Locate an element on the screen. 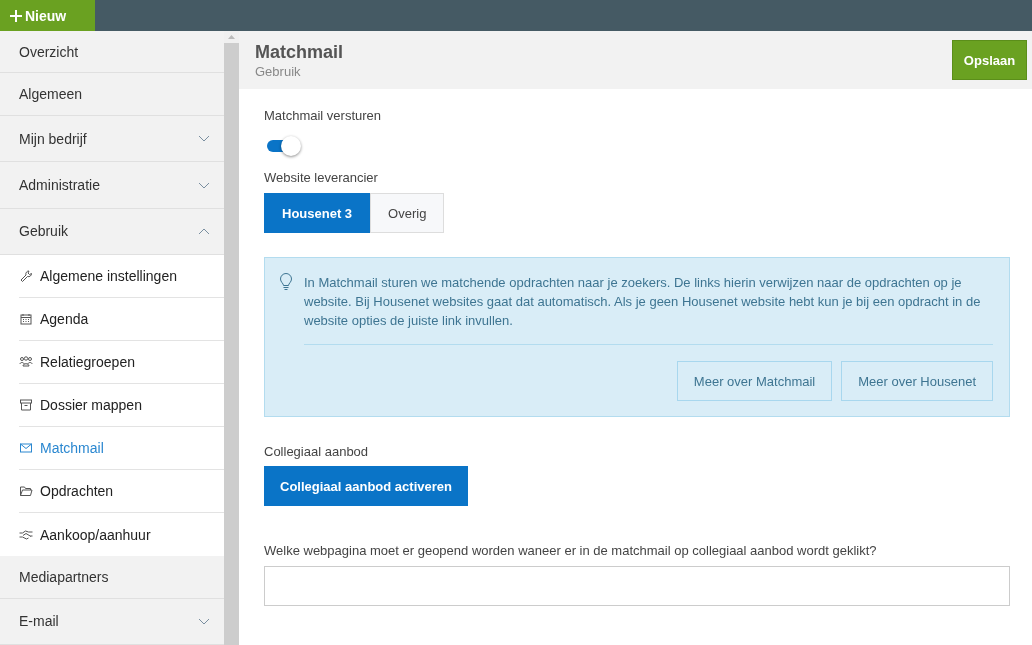 The height and width of the screenshot is (645, 1032). lightbulb-icon is located at coordinates (286, 282).